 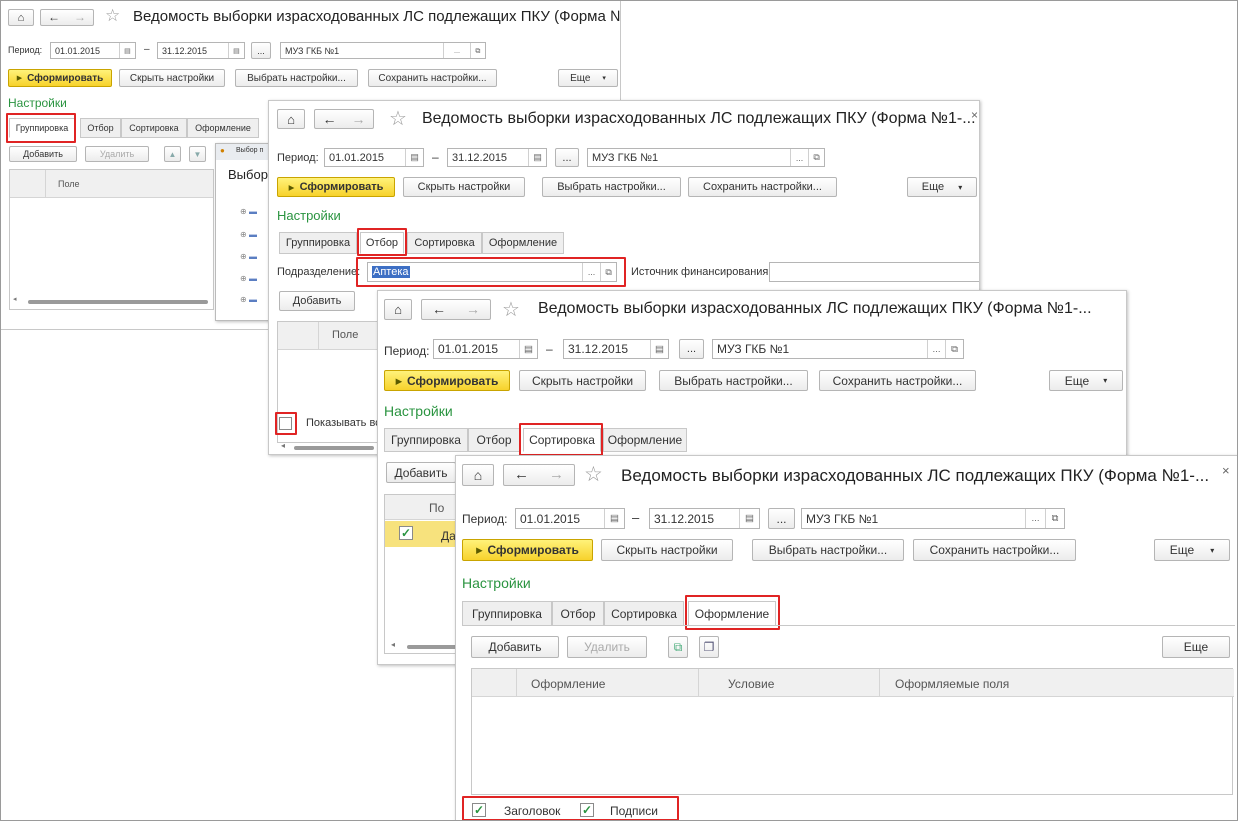 What do you see at coordinates (1196, 647) in the screenshot?
I see `more-actions-button: Еще` at bounding box center [1196, 647].